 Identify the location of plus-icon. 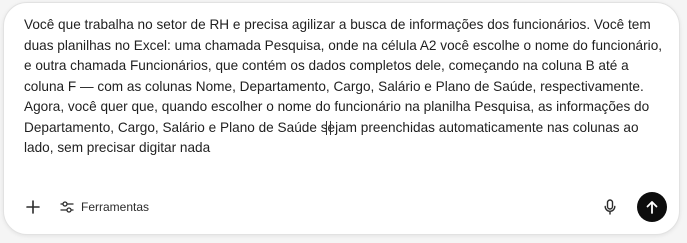
(33, 207).